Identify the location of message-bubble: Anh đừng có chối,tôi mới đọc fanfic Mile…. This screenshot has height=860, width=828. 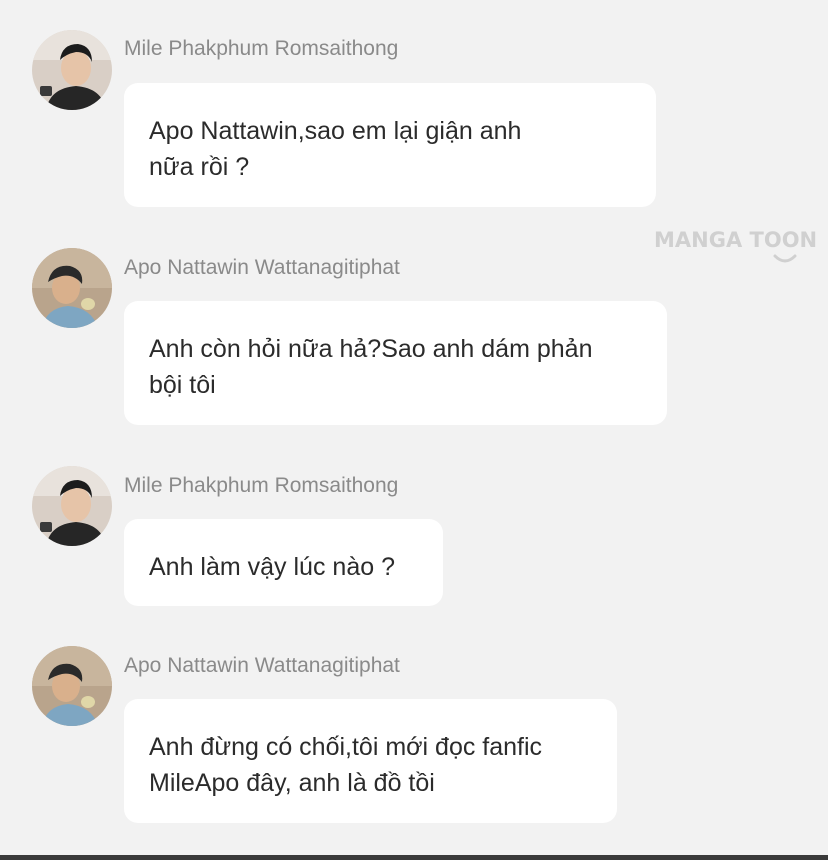
(370, 761).